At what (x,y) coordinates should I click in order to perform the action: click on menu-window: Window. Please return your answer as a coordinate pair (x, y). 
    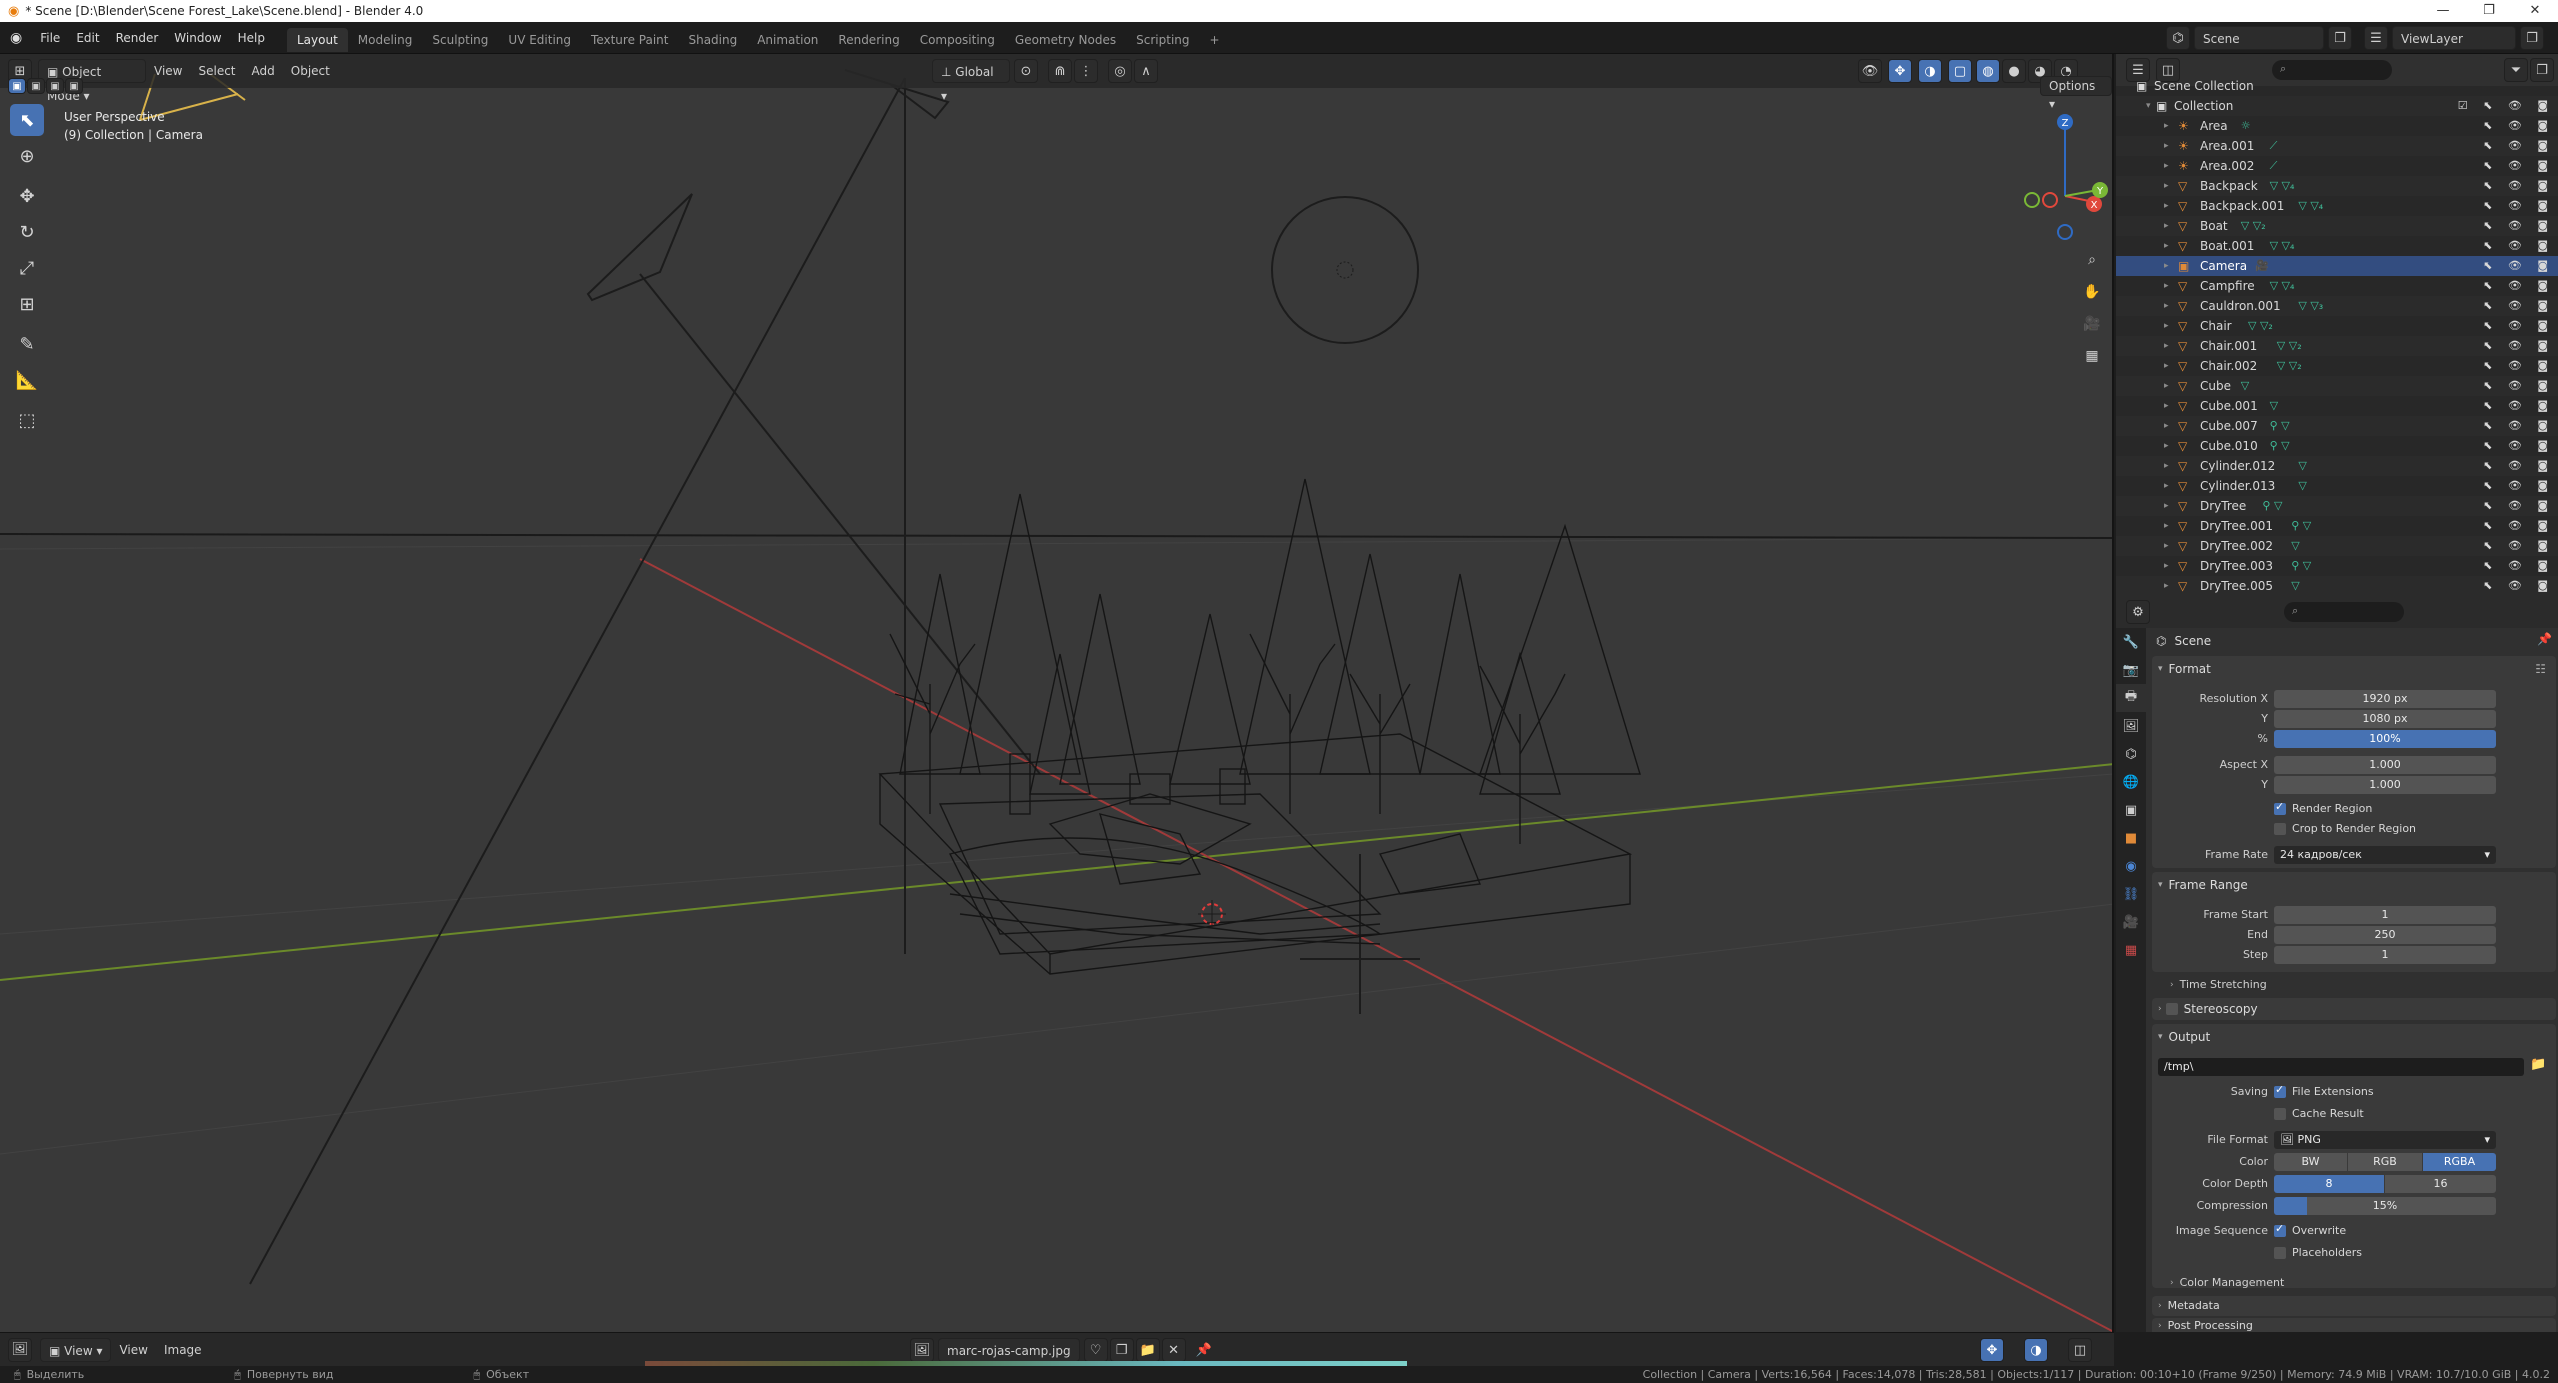
    Looking at the image, I should click on (197, 38).